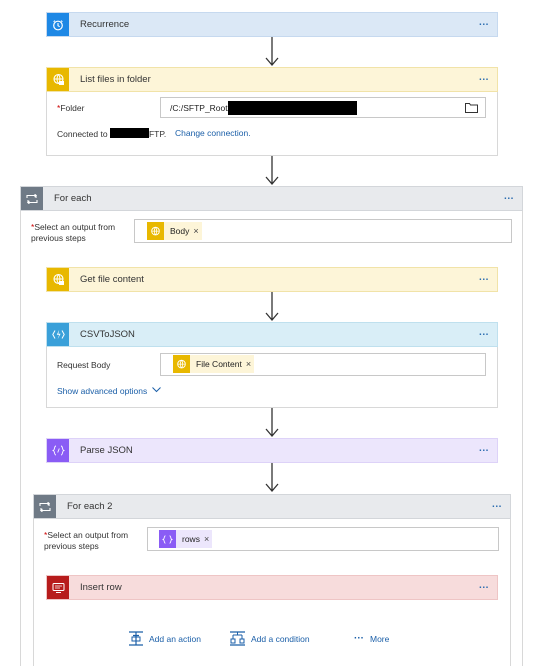 The height and width of the screenshot is (666, 543). What do you see at coordinates (175, 638) in the screenshot?
I see `add-action-label: Add an action` at bounding box center [175, 638].